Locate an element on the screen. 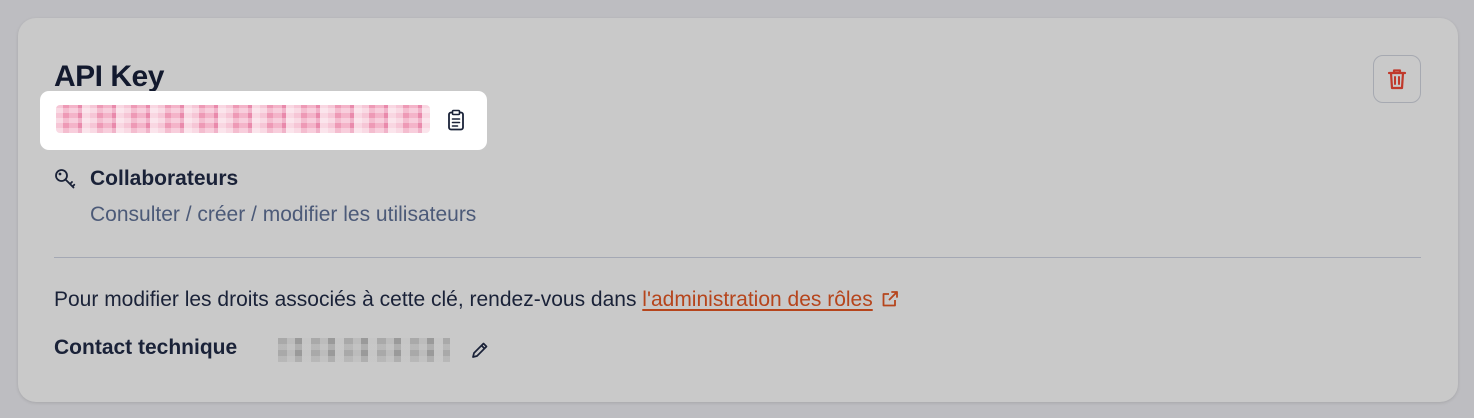 This screenshot has width=1474, height=418. roles-admin-link: l'administration des rôles is located at coordinates (757, 299).